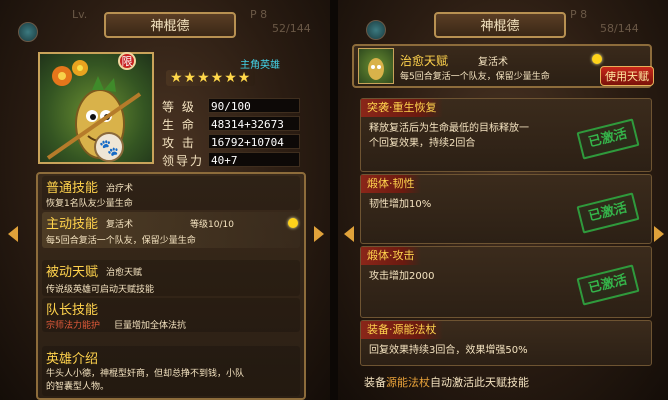 The width and height of the screenshot is (668, 400). Describe the element at coordinates (506, 209) in the screenshot. I see `talent-card: 煅体·韧性 韧性增加10% 已激活` at that location.